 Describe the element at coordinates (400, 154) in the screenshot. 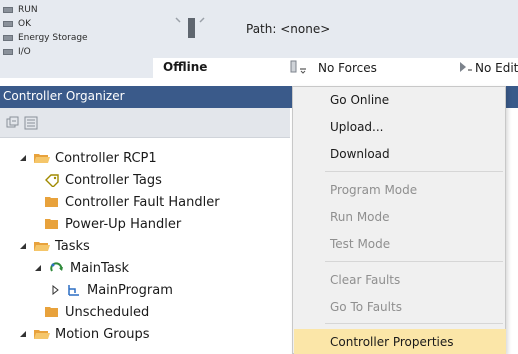

I see `menu-item-download: Download` at that location.